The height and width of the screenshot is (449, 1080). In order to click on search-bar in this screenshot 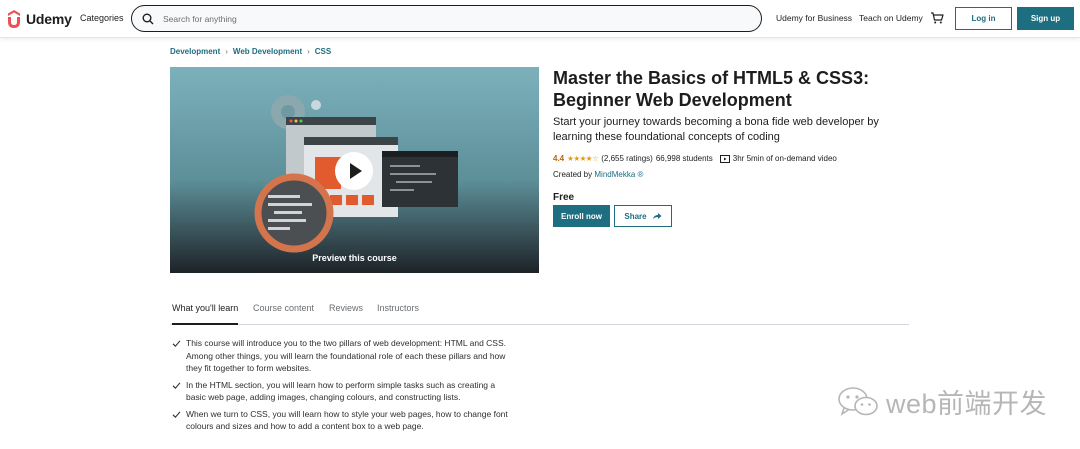, I will do `click(446, 18)`.